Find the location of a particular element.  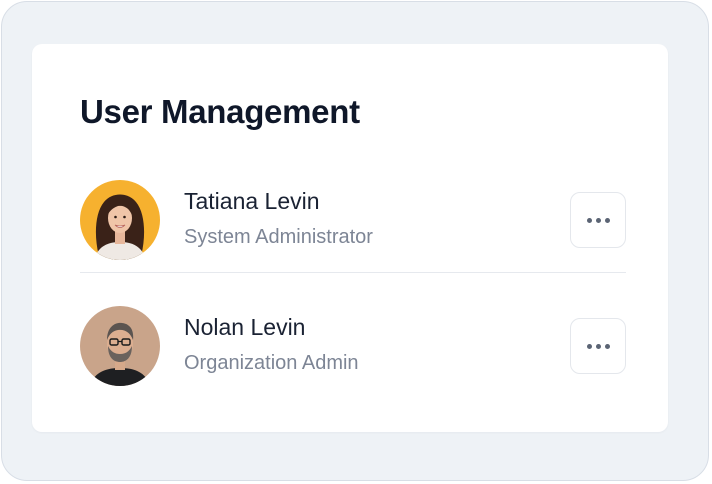

divider is located at coordinates (353, 272).